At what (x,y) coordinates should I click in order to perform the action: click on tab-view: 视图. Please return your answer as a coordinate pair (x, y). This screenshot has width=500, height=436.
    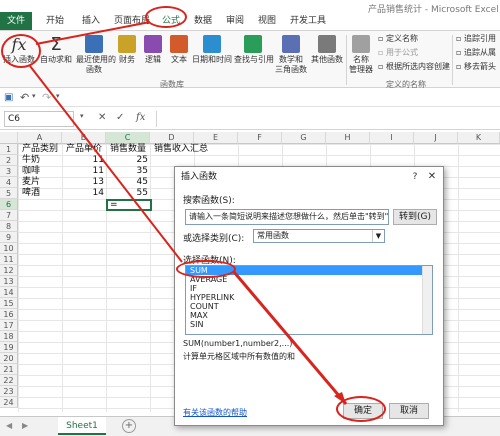
    Looking at the image, I should click on (267, 21).